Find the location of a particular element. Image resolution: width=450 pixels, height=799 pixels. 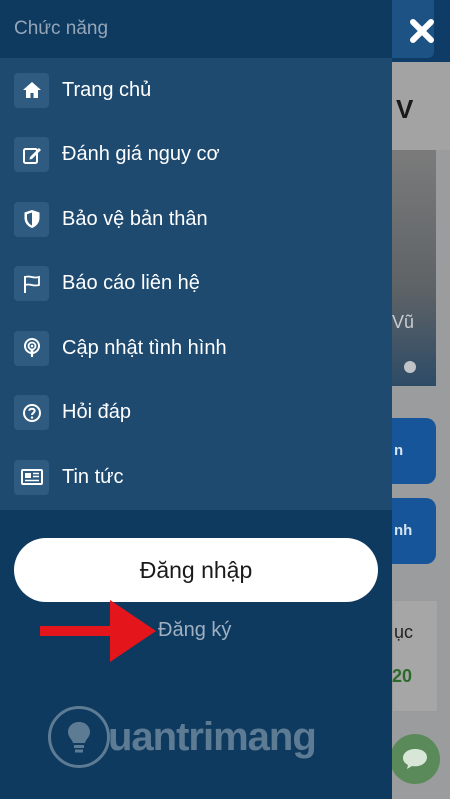

background-heading: V is located at coordinates (405, 109).